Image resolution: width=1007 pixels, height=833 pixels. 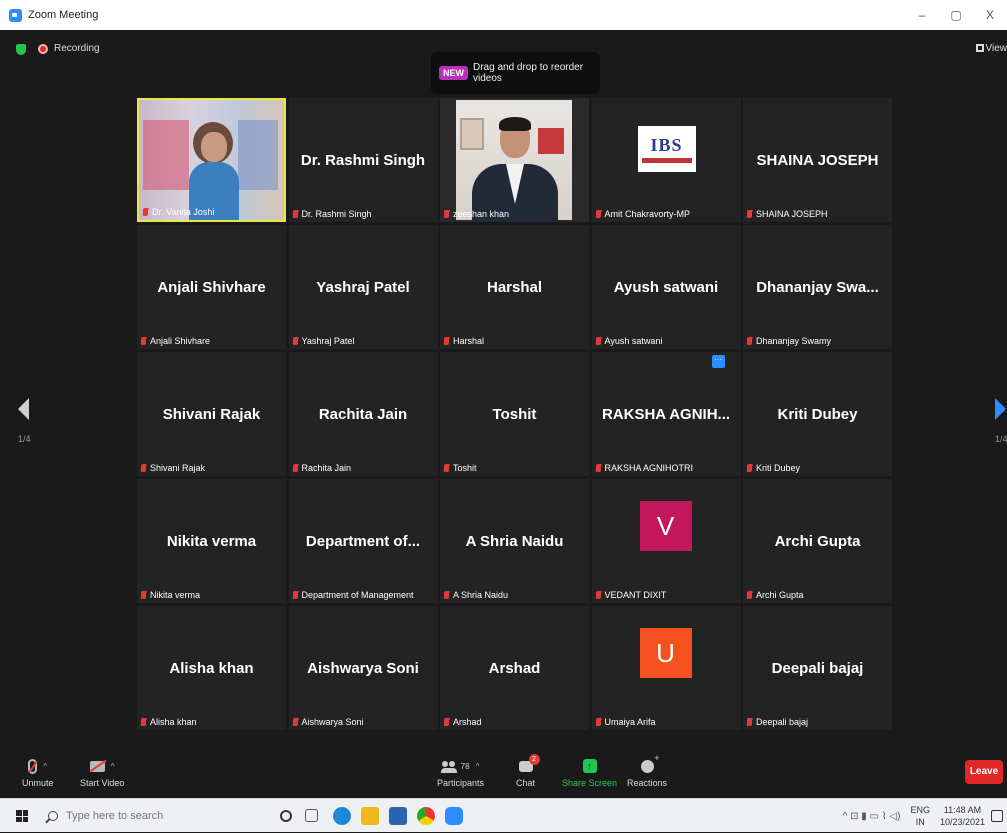 I want to click on participant-tile: Deepali bajajDeepali bajaj, so click(x=817, y=668).